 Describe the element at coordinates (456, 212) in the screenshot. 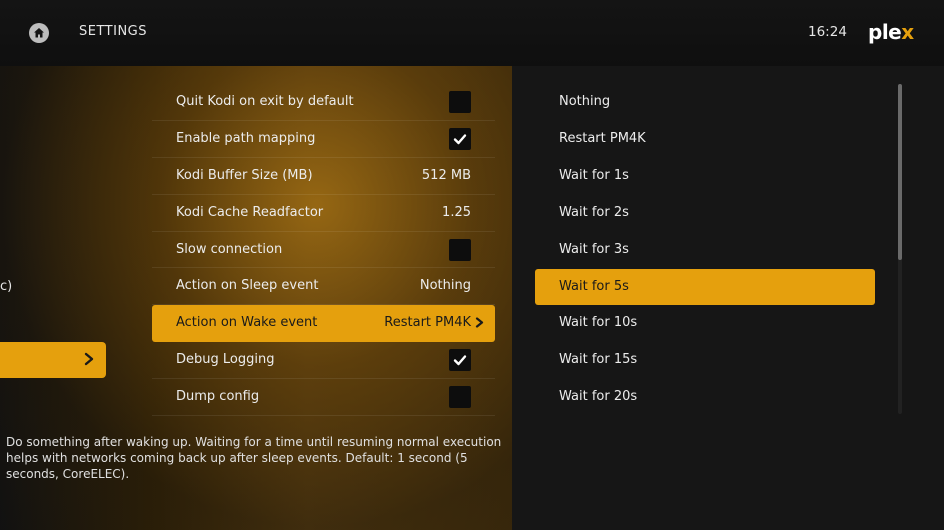

I see `setting-value: 1.25` at that location.